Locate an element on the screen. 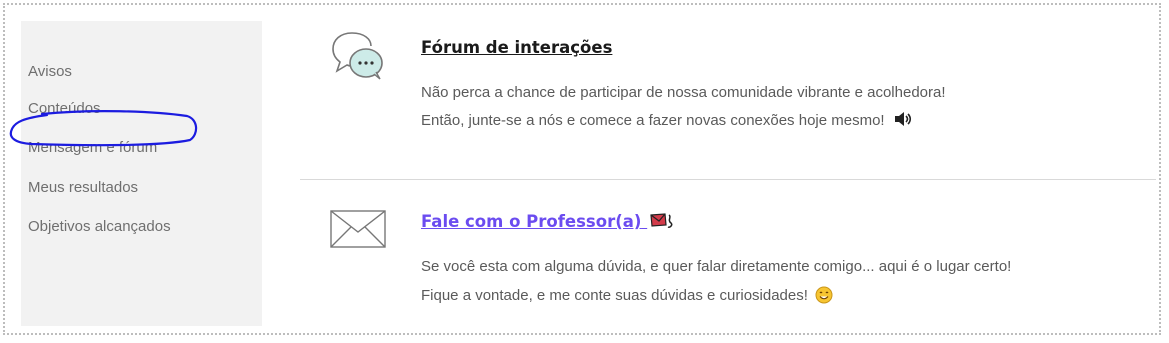 Image resolution: width=1169 pixels, height=343 pixels. section-divider is located at coordinates (728, 179).